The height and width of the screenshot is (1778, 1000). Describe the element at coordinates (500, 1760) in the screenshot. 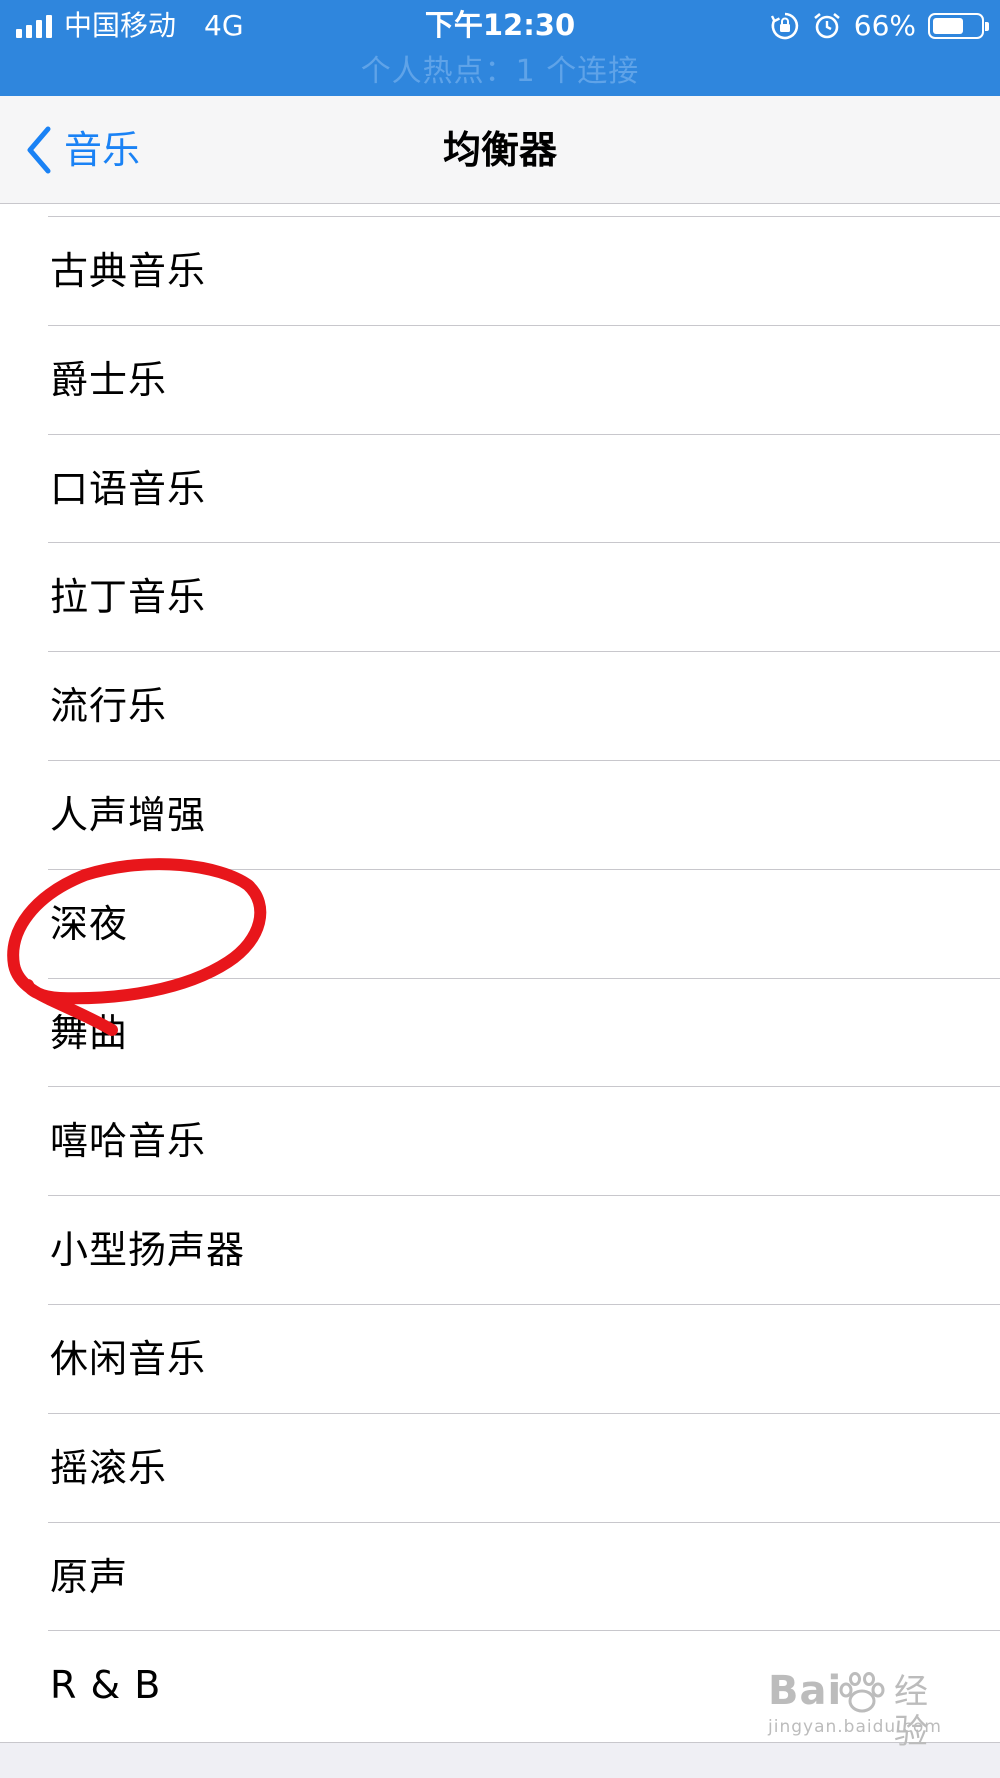

I see `list-footer` at that location.